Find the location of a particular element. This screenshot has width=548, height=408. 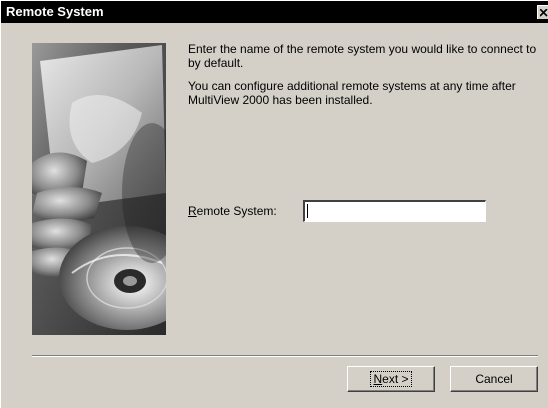

text-caret is located at coordinates (307, 211).